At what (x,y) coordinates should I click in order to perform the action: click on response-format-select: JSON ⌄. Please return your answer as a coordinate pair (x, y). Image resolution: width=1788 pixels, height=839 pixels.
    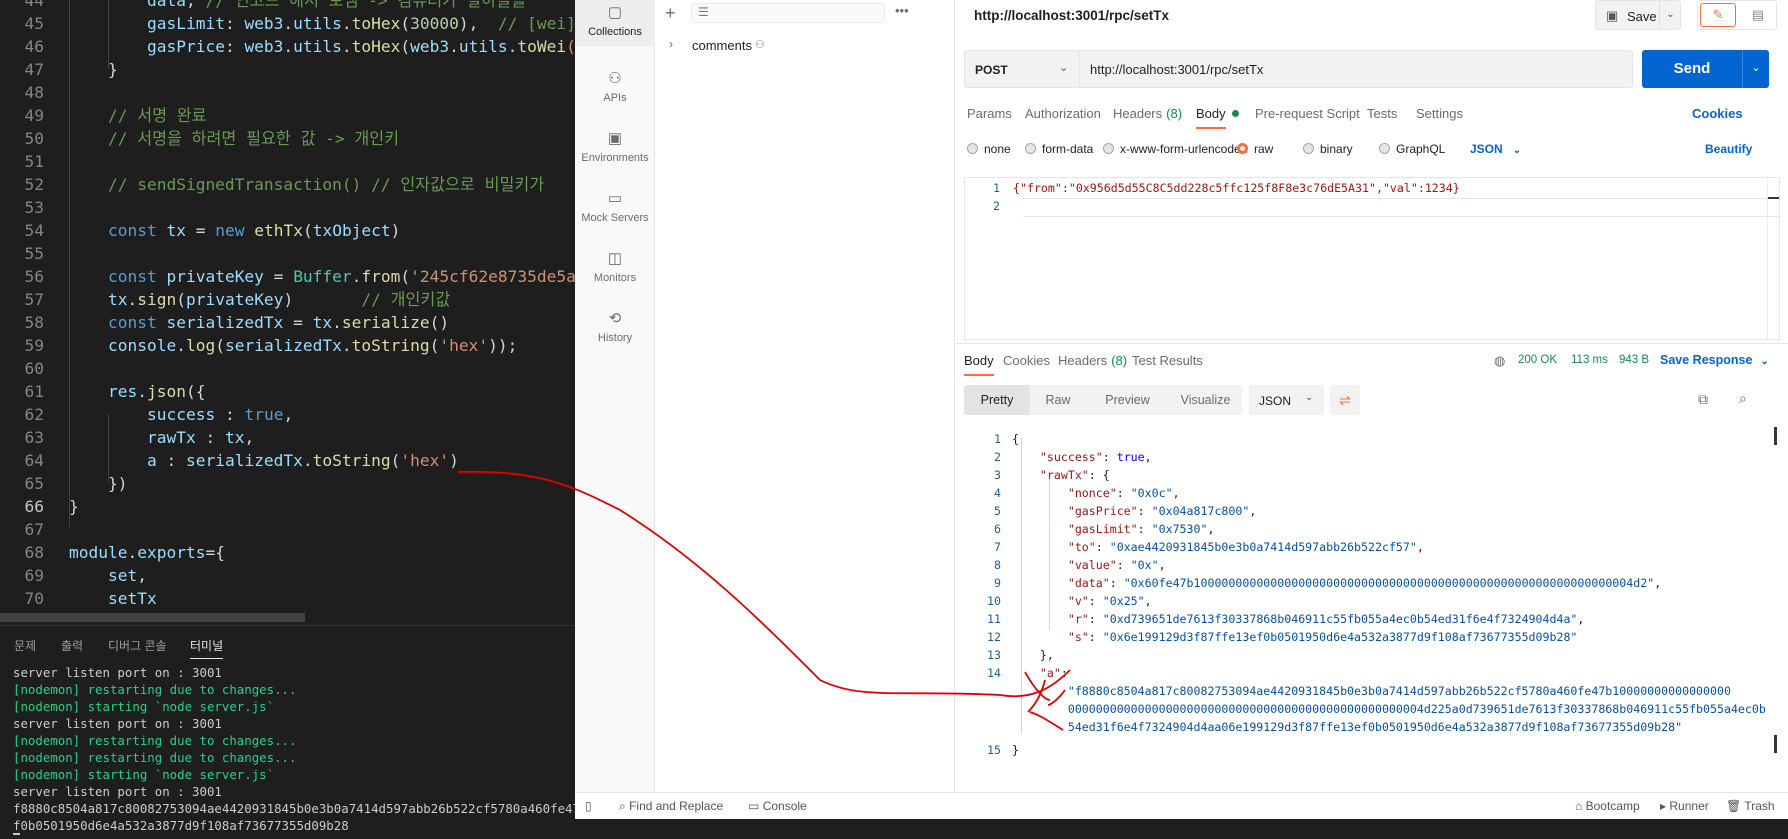
    Looking at the image, I should click on (1286, 400).